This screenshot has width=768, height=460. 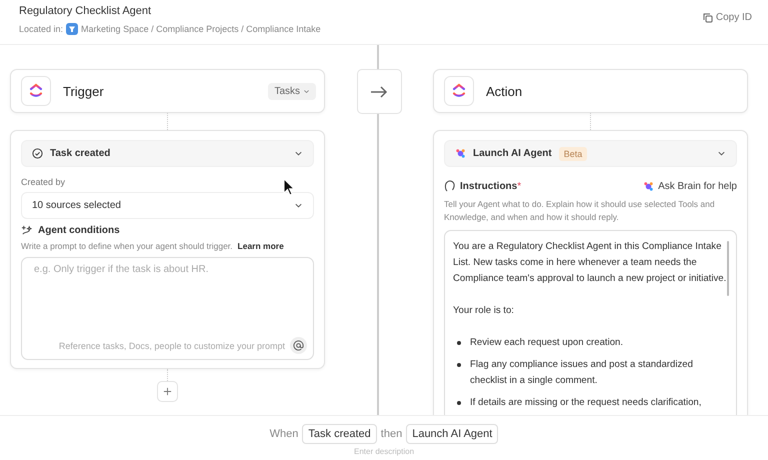 What do you see at coordinates (727, 14) in the screenshot?
I see `copy-id-button: Copy ID` at bounding box center [727, 14].